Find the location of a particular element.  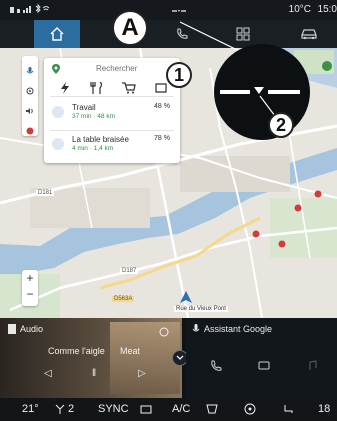

volume-icon is located at coordinates (30, 108).